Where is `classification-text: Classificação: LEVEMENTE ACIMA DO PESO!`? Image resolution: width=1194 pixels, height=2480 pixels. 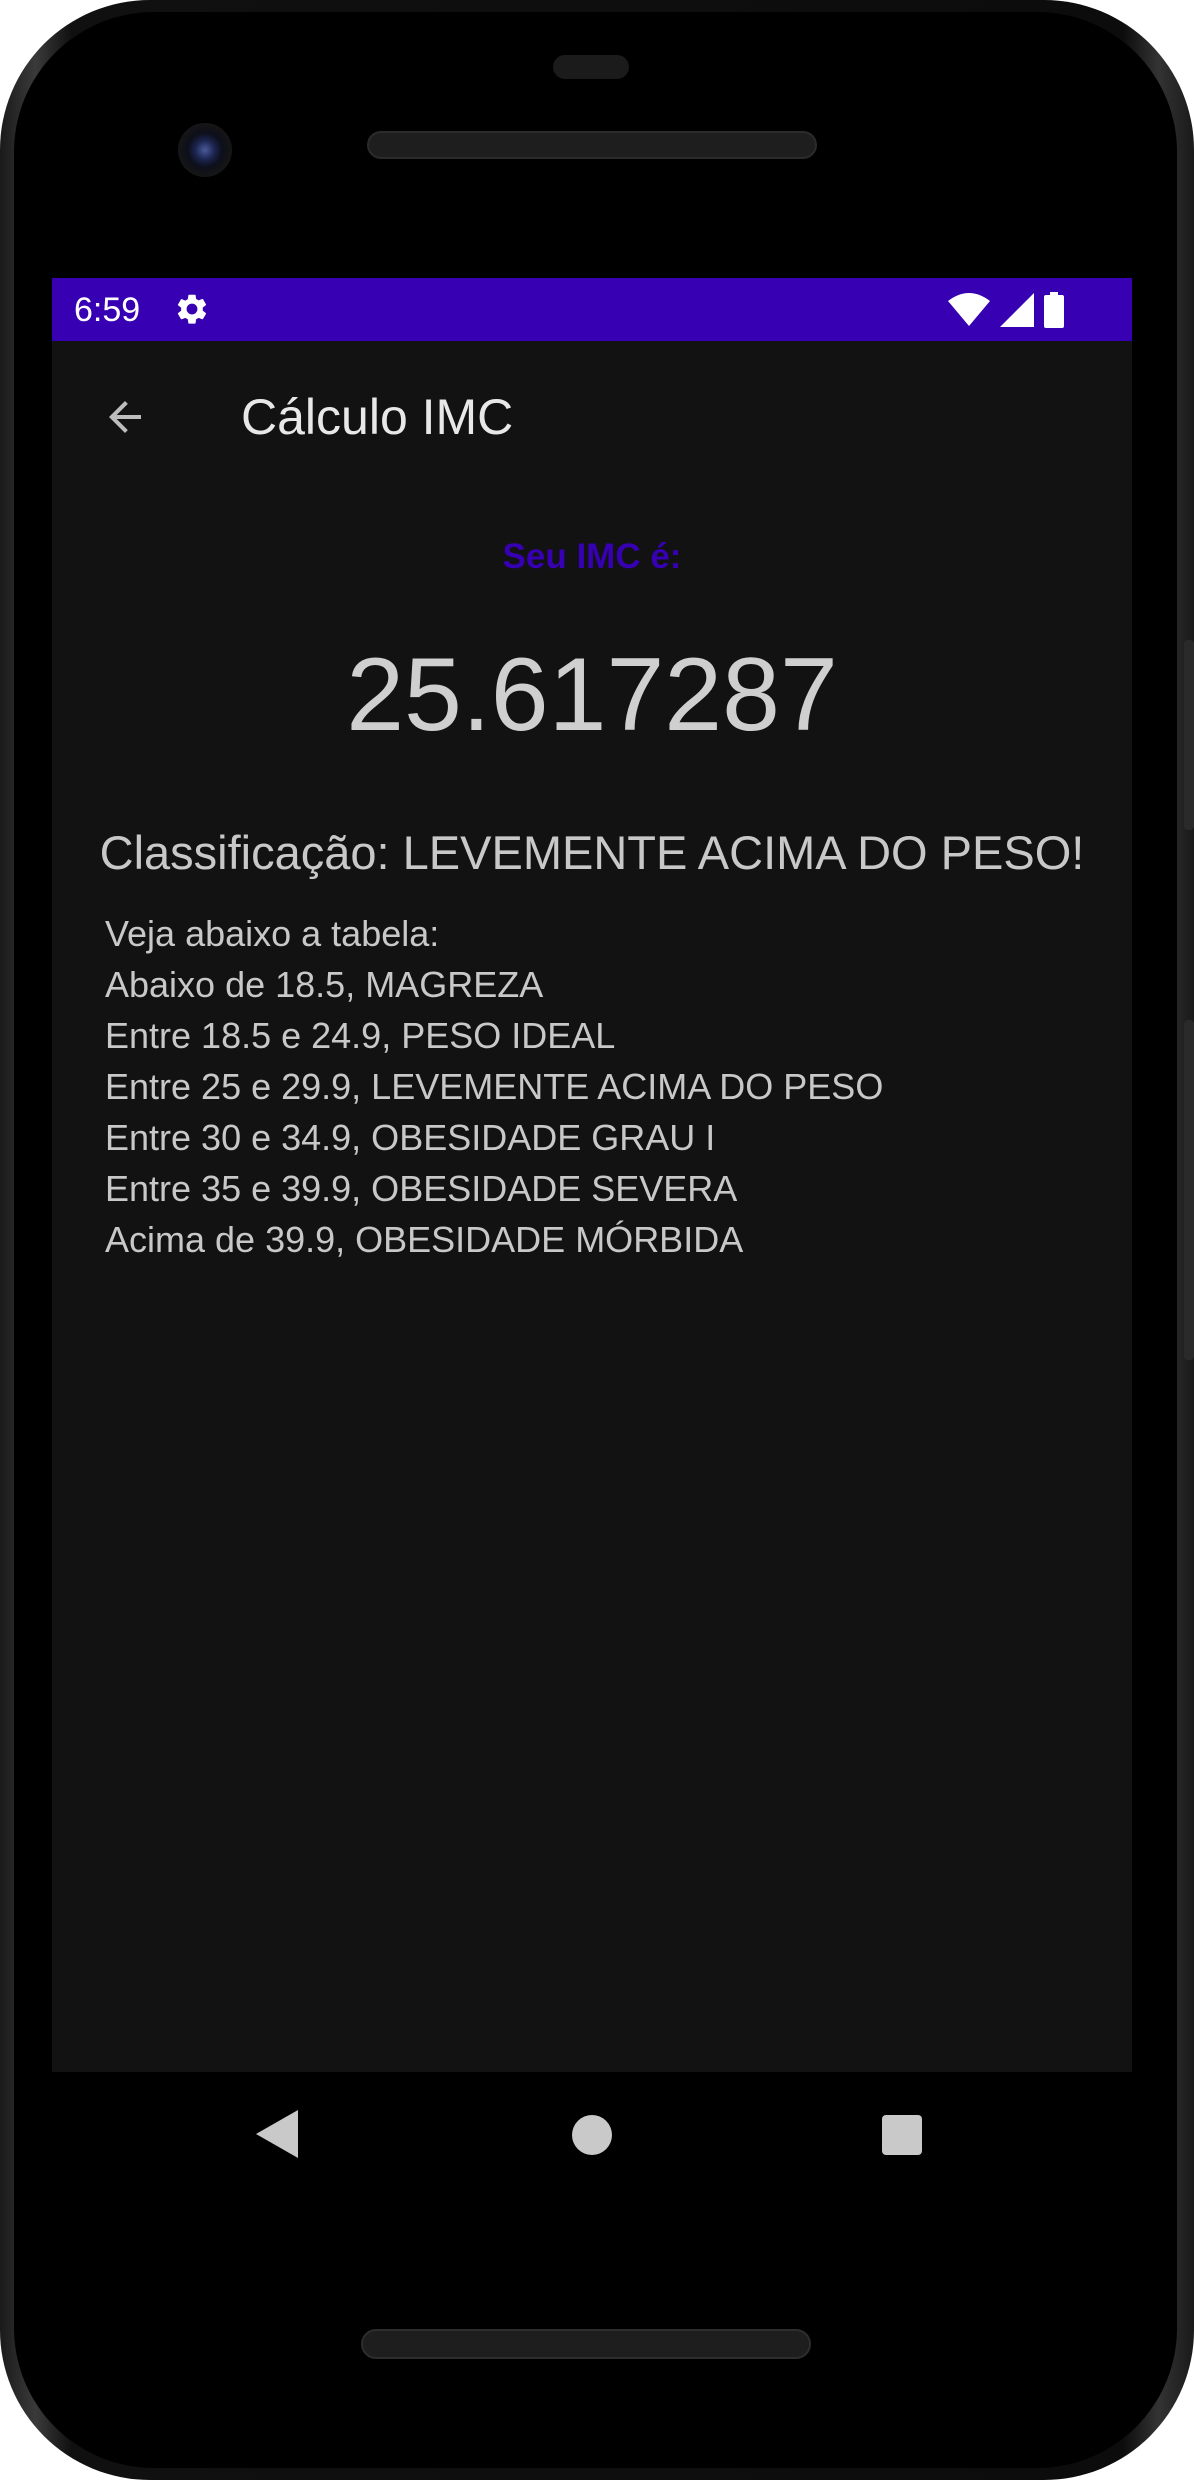 classification-text: Classificação: LEVEMENTE ACIMA DO PESO! is located at coordinates (592, 852).